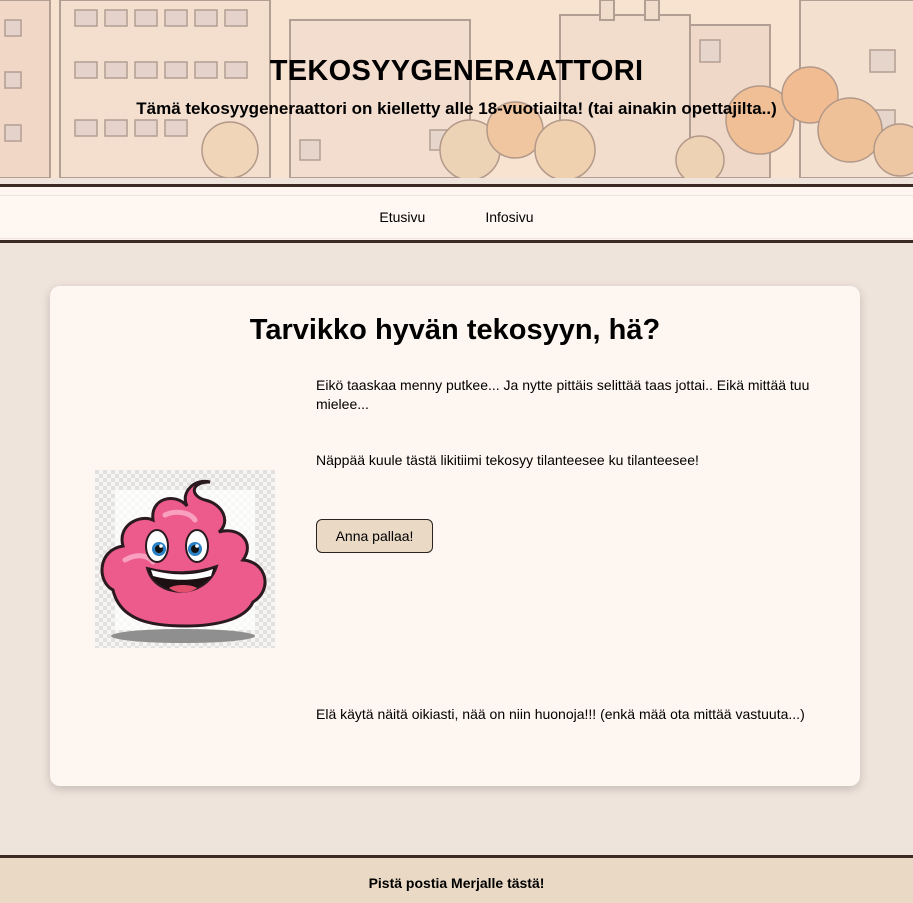 The height and width of the screenshot is (903, 913). I want to click on generate-excuse-button: Anna pallaa!, so click(374, 536).